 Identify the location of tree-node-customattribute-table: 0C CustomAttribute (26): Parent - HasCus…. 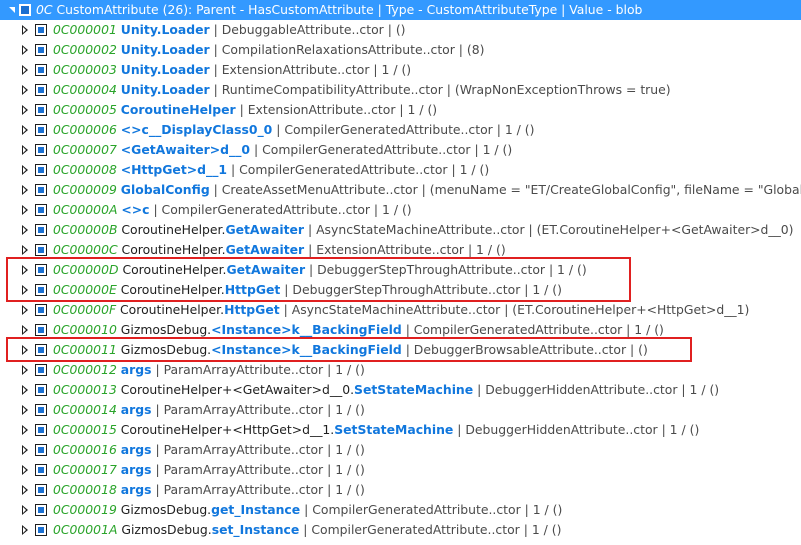
(400, 10).